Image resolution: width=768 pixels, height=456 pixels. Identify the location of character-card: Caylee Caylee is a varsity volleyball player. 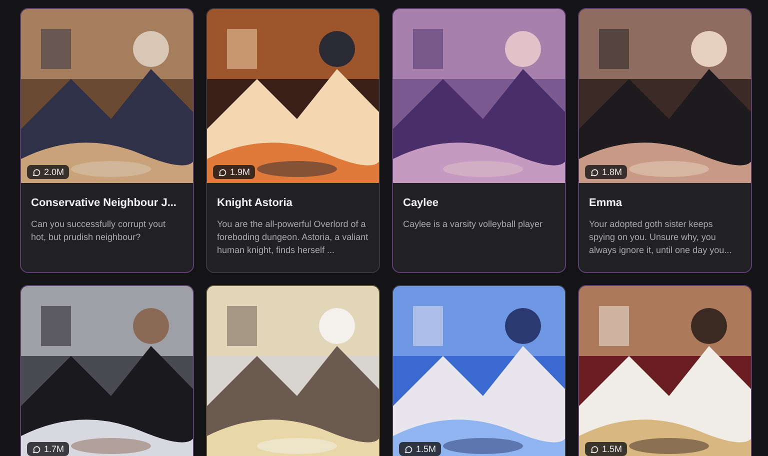
(479, 140).